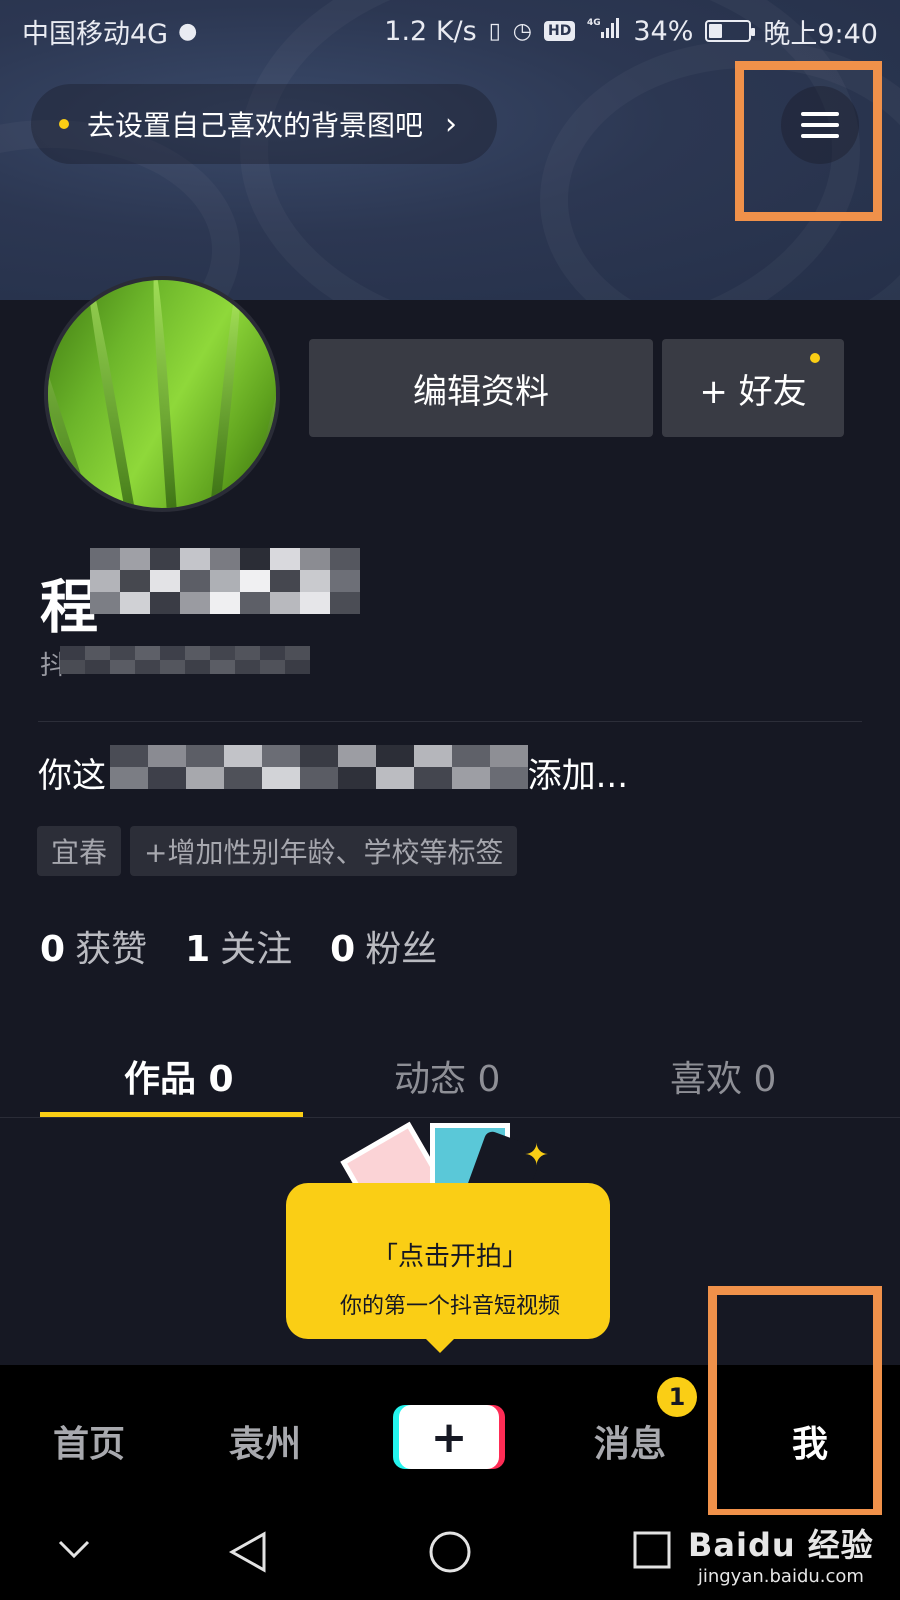  I want to click on signal-icon: 4G, so click(604, 31).